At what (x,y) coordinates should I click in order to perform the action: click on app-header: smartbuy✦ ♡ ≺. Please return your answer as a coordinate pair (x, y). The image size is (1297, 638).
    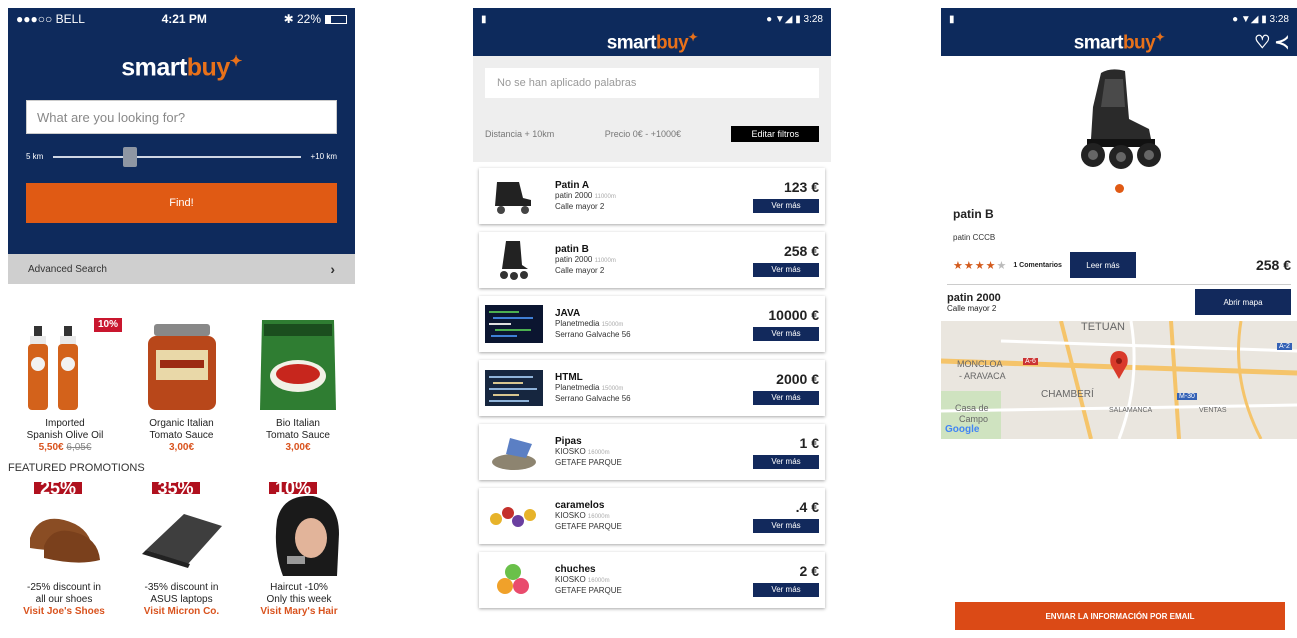
    Looking at the image, I should click on (1119, 43).